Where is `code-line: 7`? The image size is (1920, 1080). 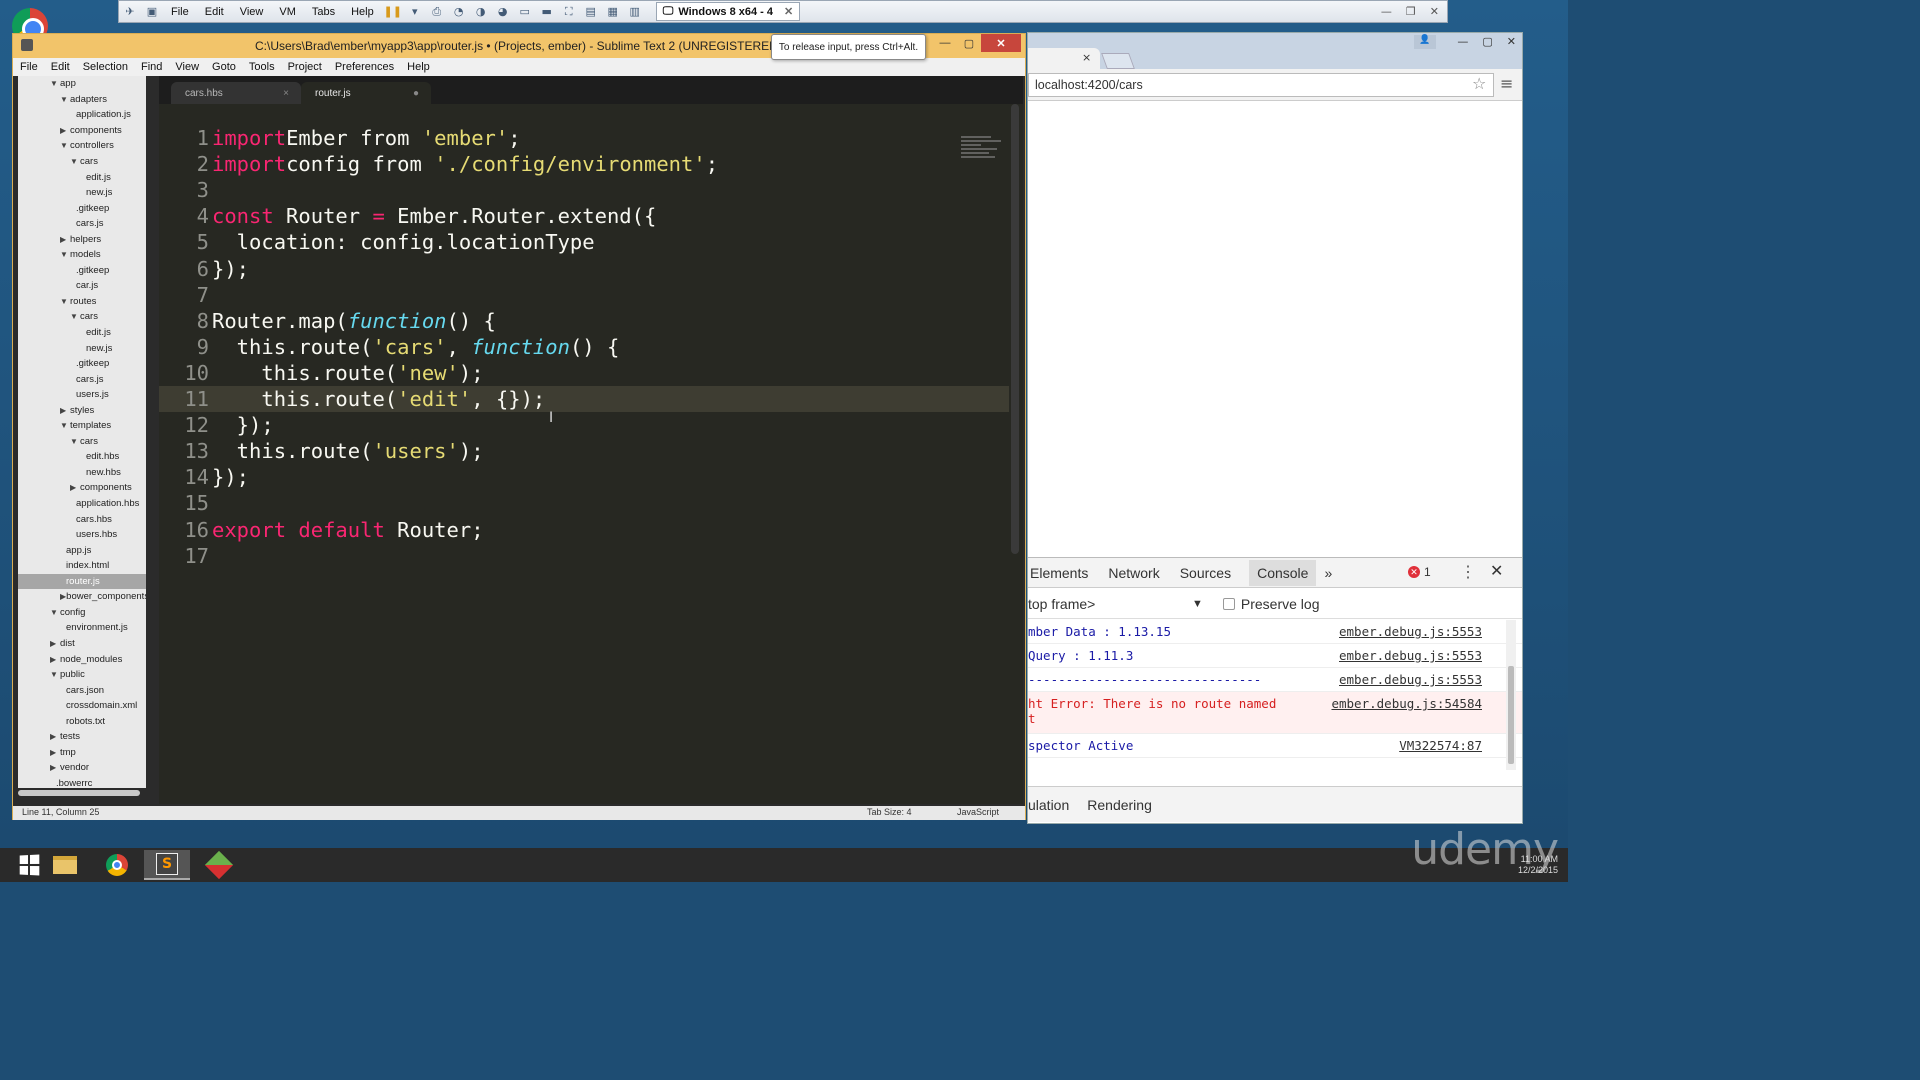 code-line: 7 is located at coordinates (584, 295).